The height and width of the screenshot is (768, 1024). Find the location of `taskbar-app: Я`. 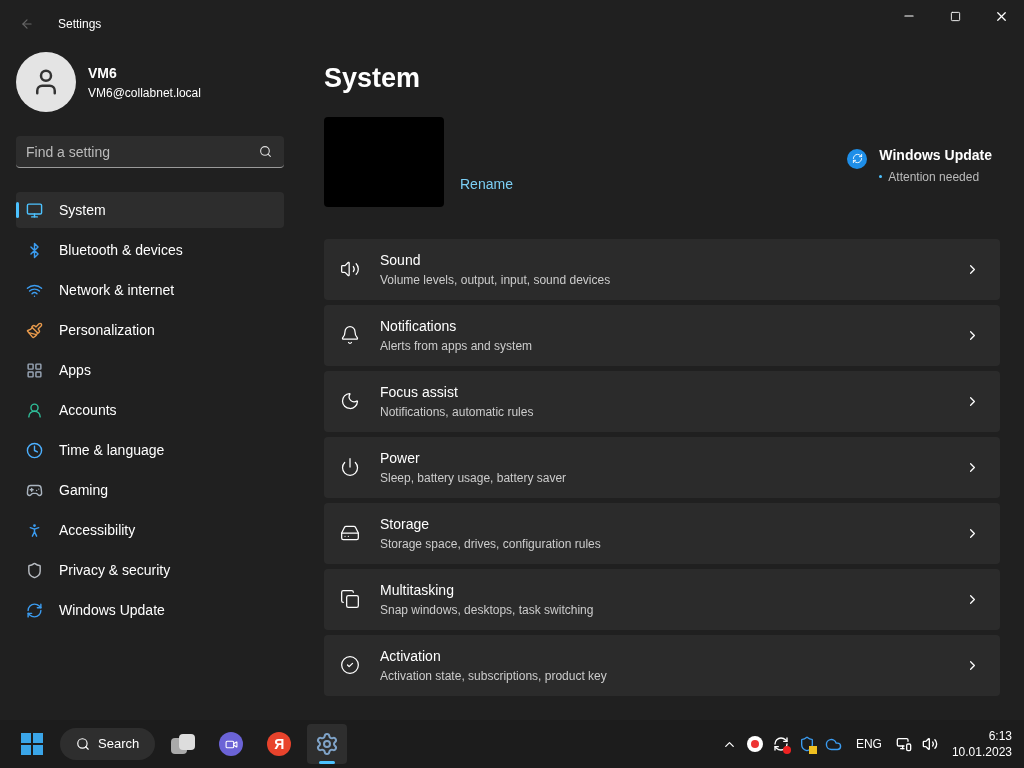

taskbar-app: Я is located at coordinates (279, 744).